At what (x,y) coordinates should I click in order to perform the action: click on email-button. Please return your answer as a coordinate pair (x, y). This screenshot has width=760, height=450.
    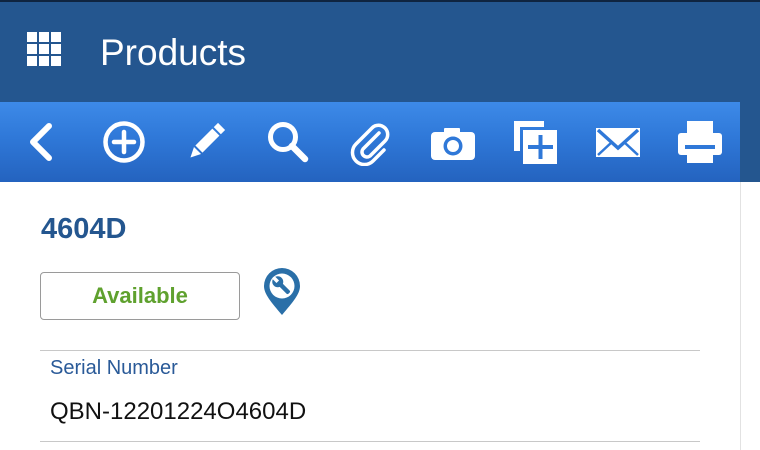
    Looking at the image, I should click on (618, 142).